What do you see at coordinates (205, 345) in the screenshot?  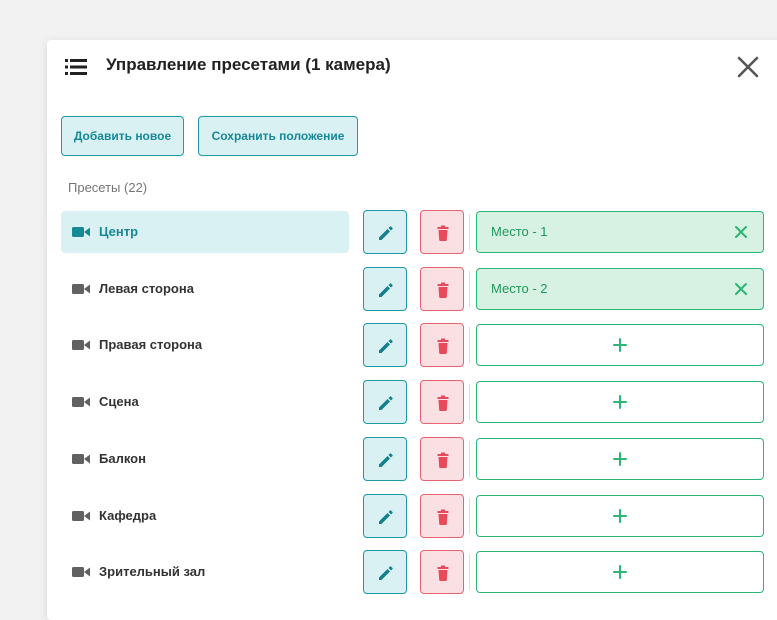 I see `preset-select-item: Правая сторона` at bounding box center [205, 345].